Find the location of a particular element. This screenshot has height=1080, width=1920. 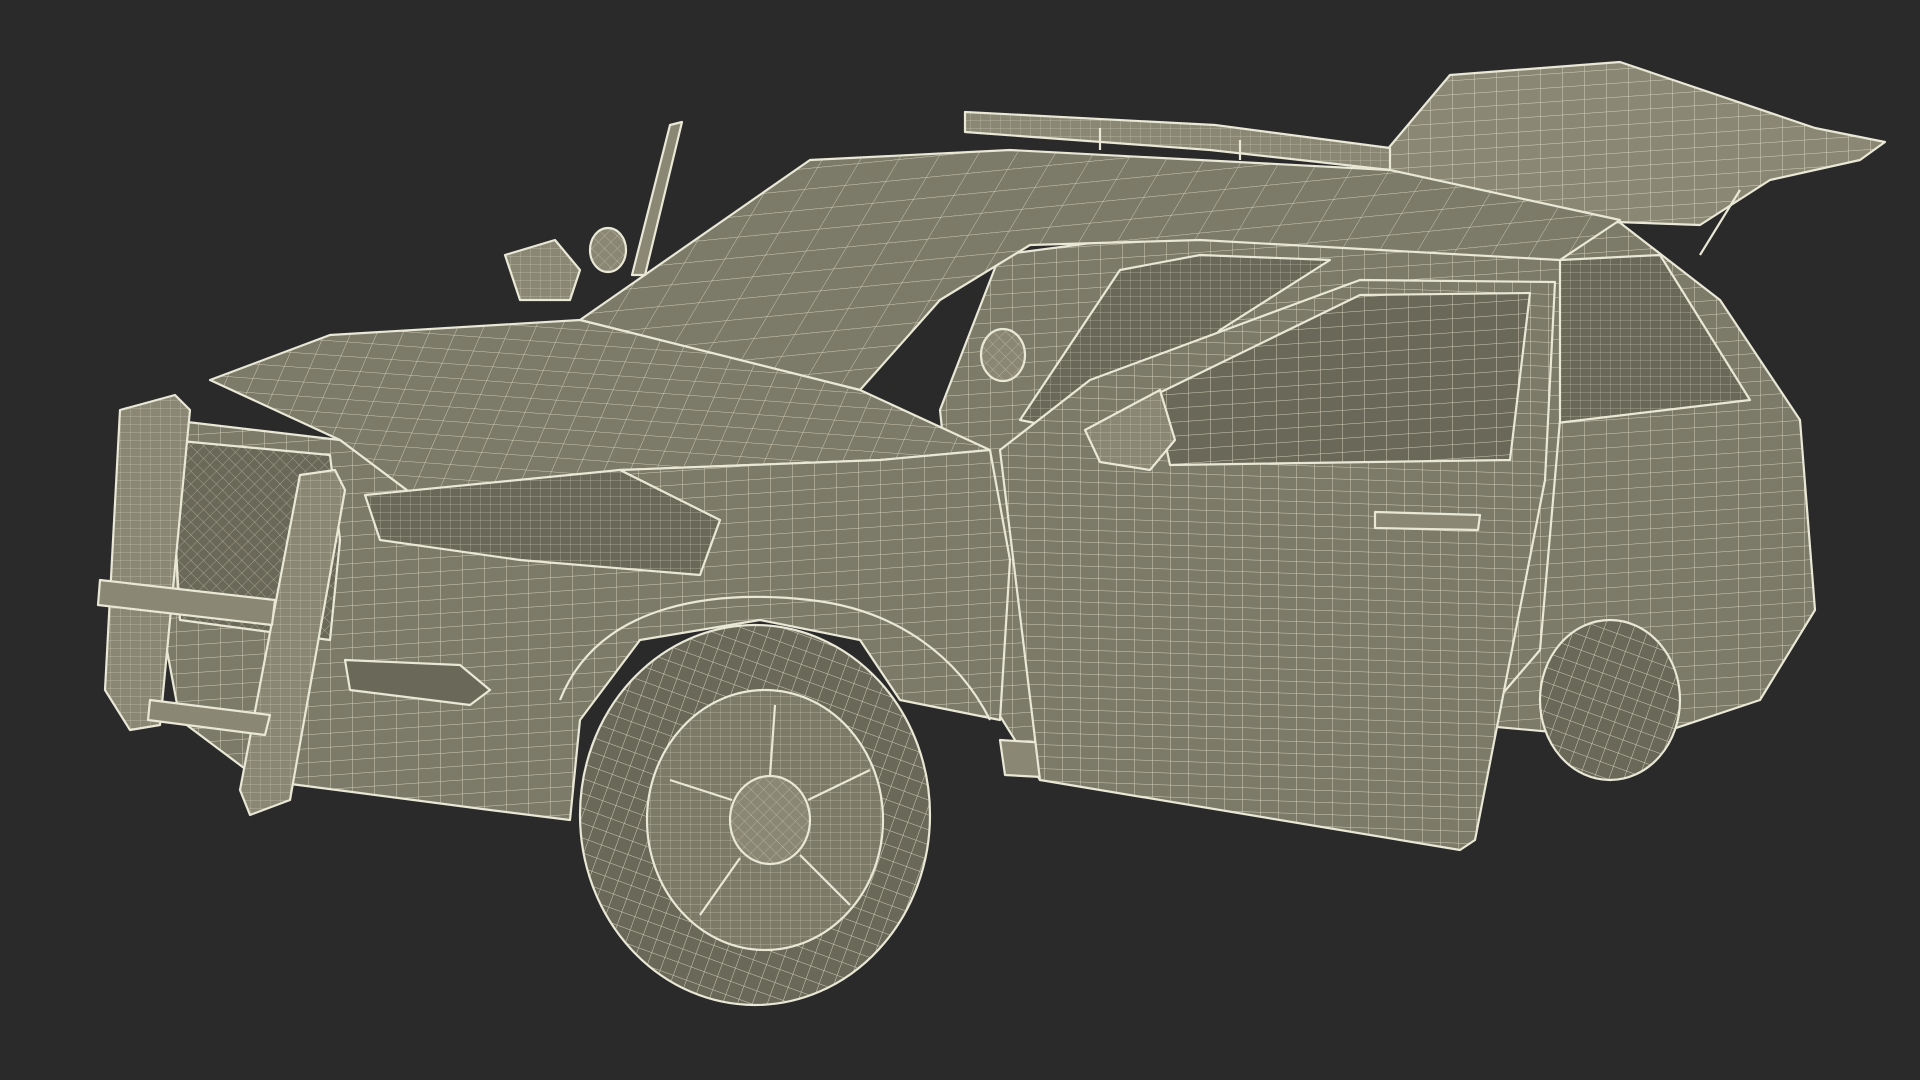

spotlight-door is located at coordinates (1003, 355).